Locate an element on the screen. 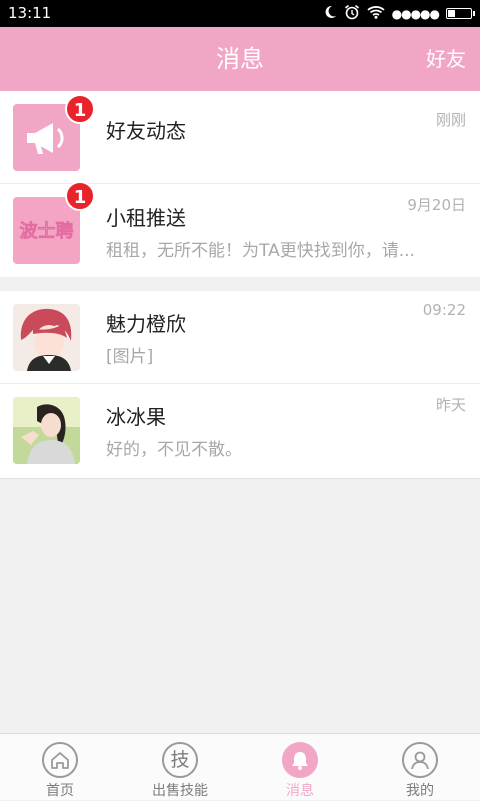 The width and height of the screenshot is (480, 801). signal-icon: ●●●●● is located at coordinates (415, 13).